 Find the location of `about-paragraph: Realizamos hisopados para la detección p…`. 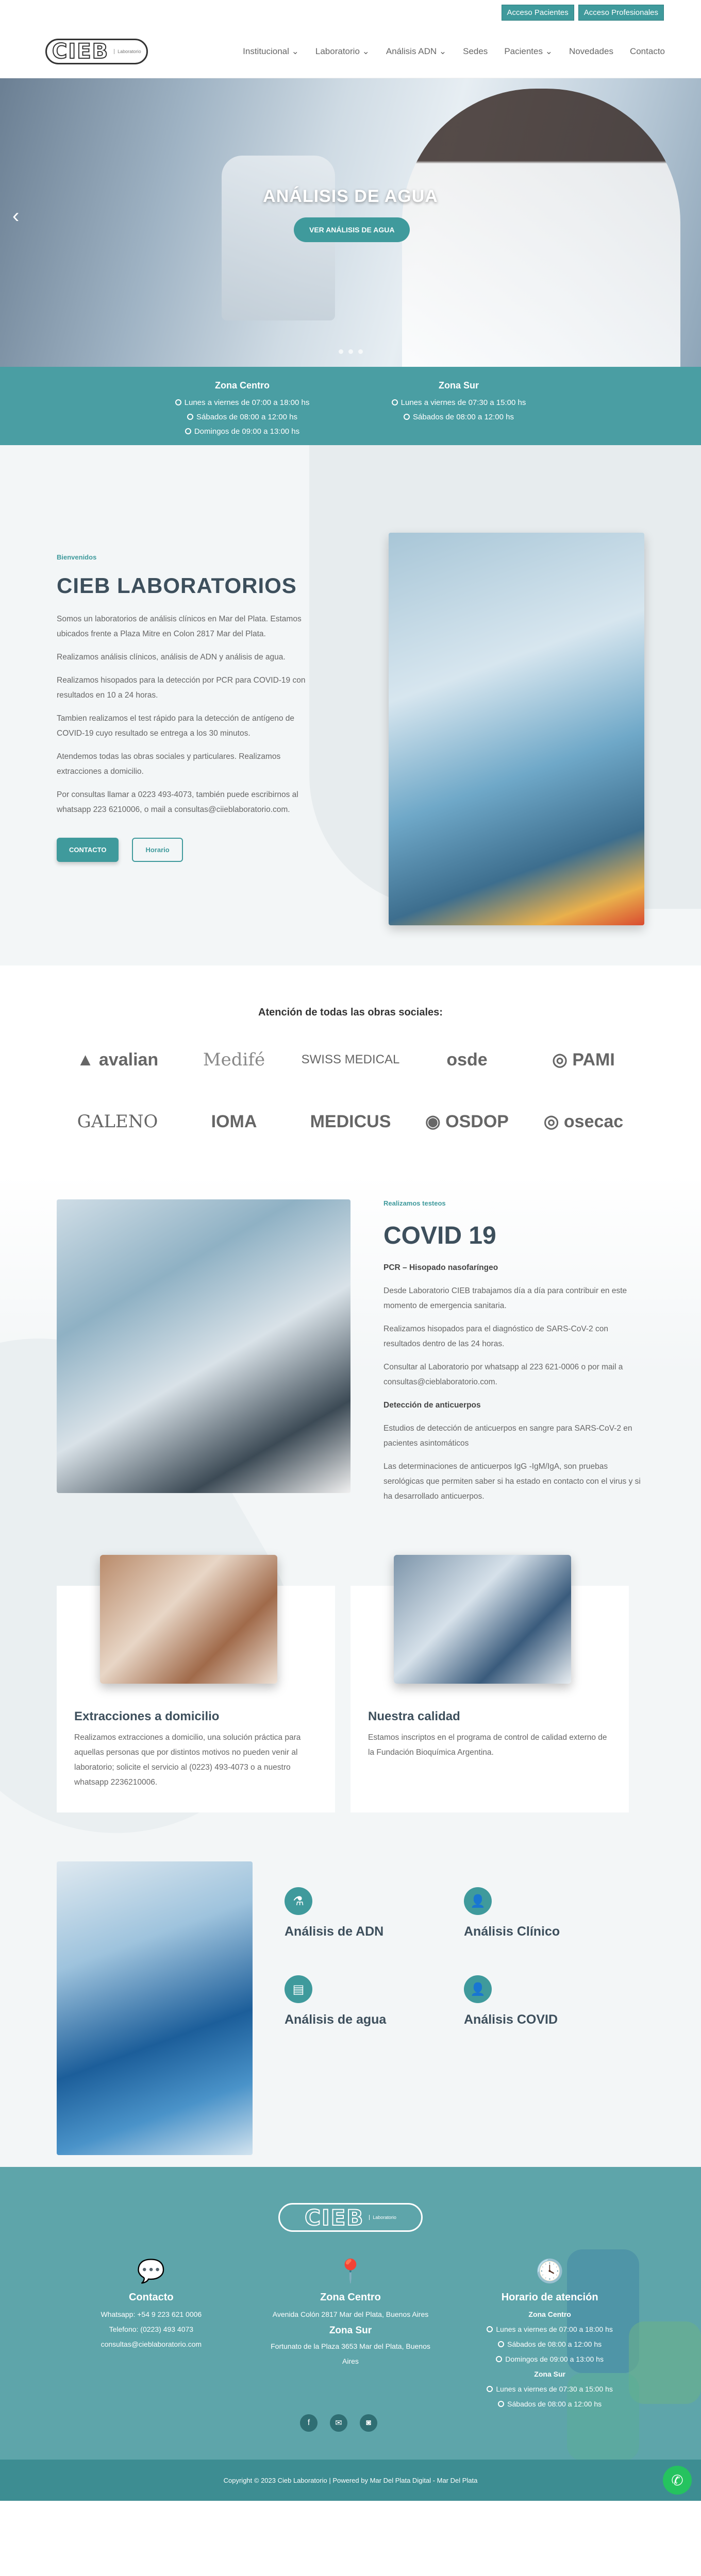

about-paragraph: Realizamos hisopados para la detección p… is located at coordinates (181, 688).